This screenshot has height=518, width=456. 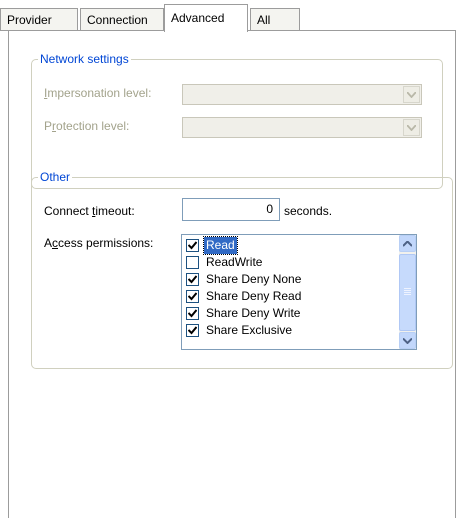 I want to click on permission-label: Share Deny Write, so click(x=253, y=313).